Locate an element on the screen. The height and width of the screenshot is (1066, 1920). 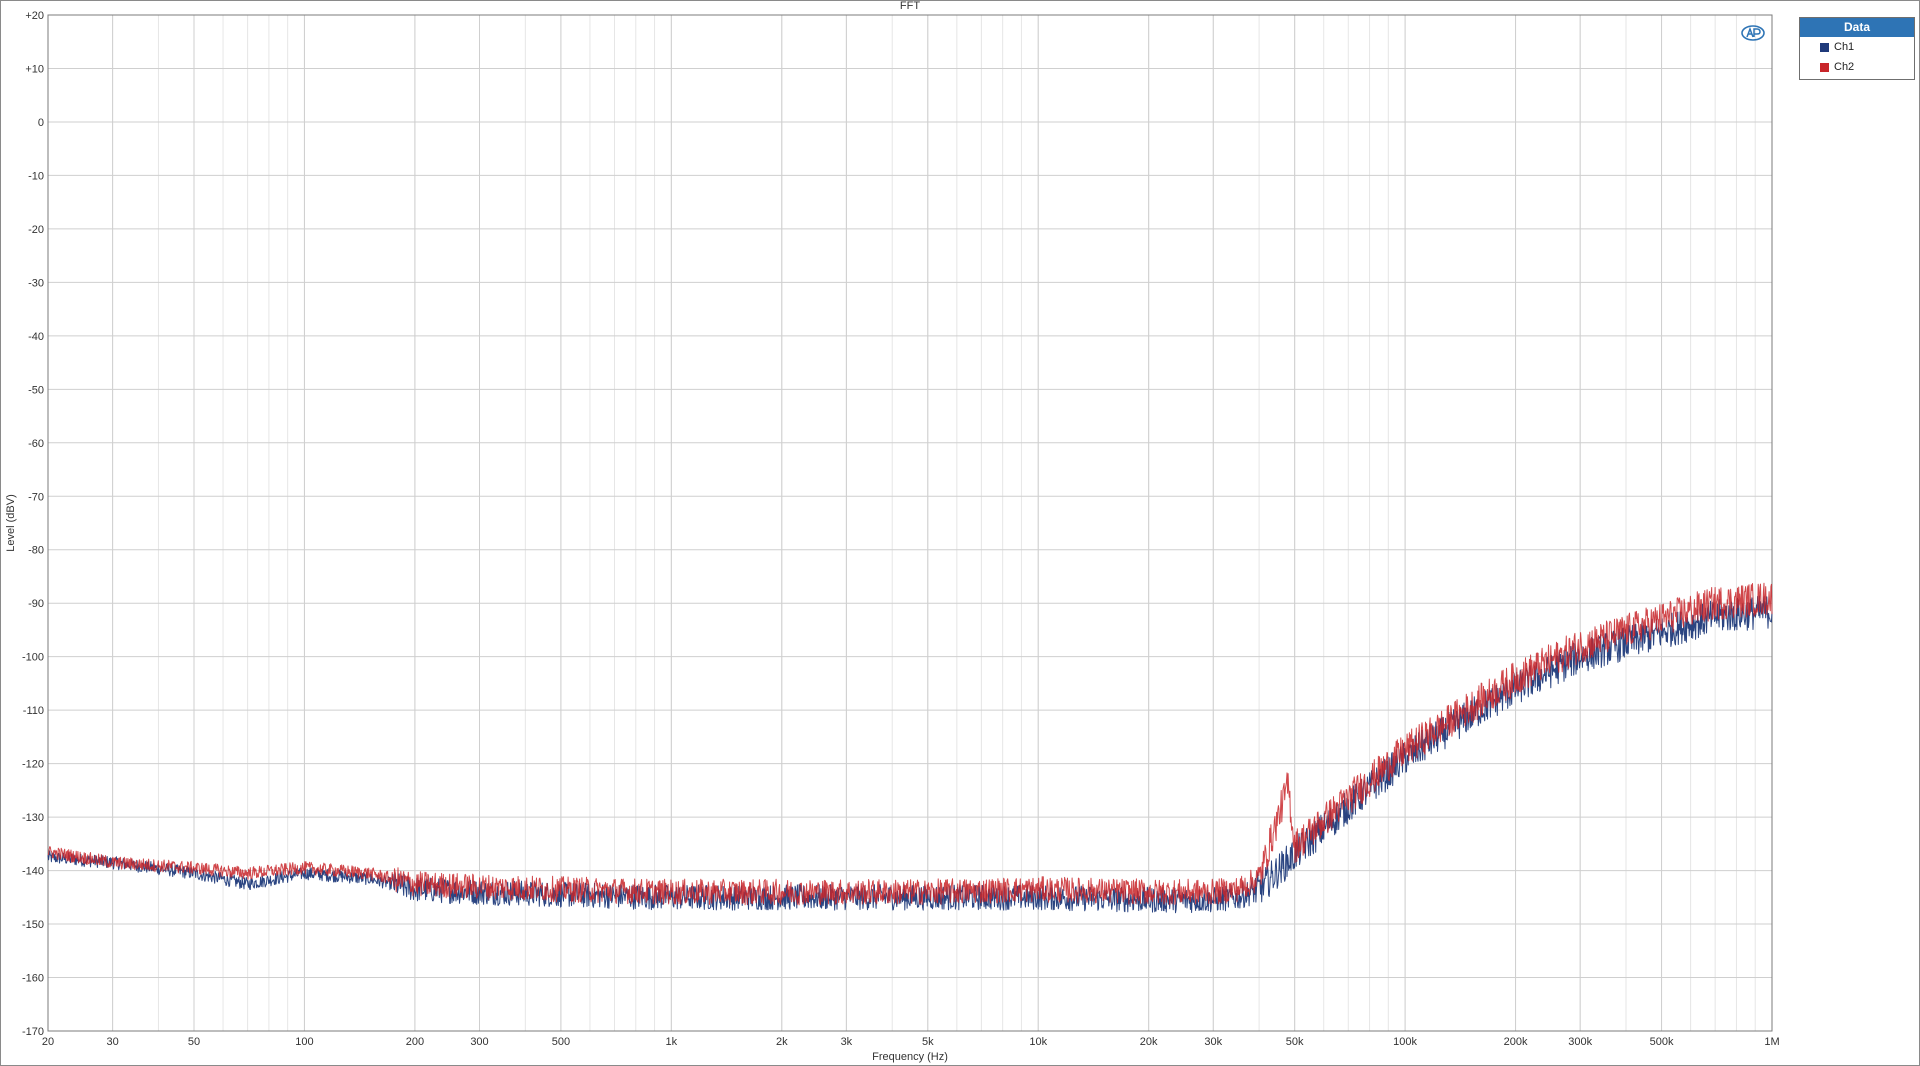
y-tick-label: -30 is located at coordinates (36, 283).